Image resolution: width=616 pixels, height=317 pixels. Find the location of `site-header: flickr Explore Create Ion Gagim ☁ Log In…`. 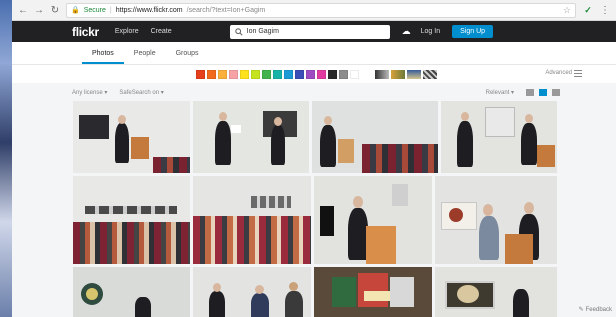

site-header: flickr Explore Create Ion Gagim ☁ Log In… is located at coordinates (314, 31).